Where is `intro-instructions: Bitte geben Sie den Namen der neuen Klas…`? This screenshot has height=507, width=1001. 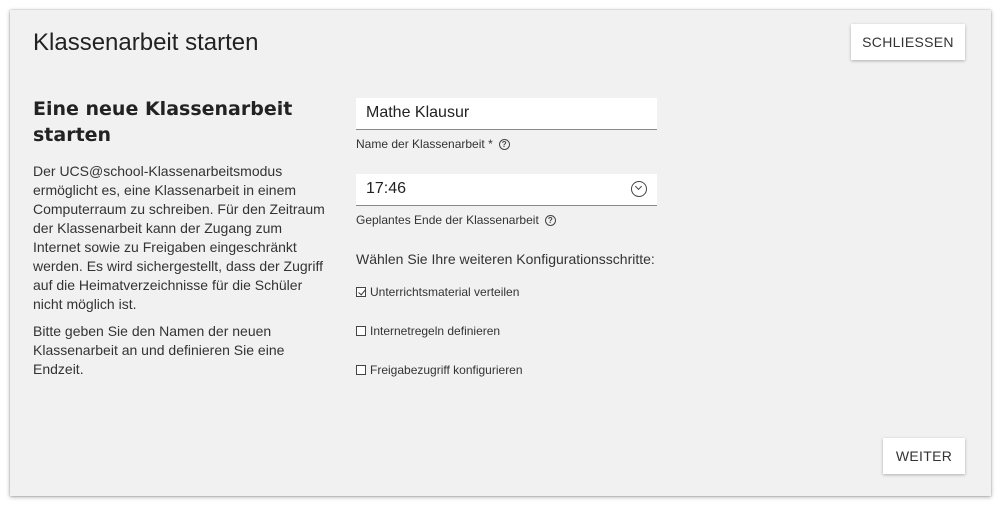
intro-instructions: Bitte geben Sie den Namen der neuen Klas… is located at coordinates (159, 350).